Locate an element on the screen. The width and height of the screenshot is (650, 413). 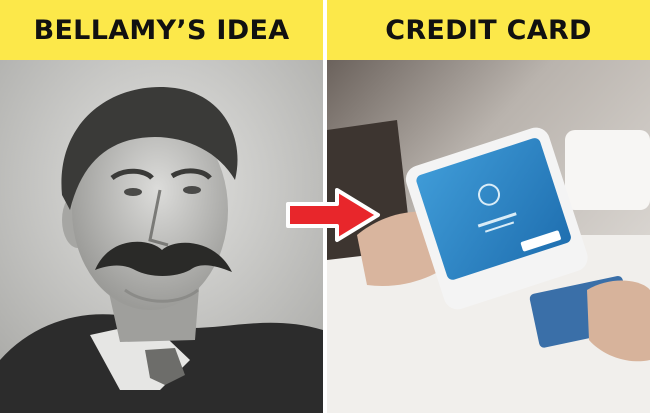
left-title: BELLAMY’S IDEA is located at coordinates (161, 30).